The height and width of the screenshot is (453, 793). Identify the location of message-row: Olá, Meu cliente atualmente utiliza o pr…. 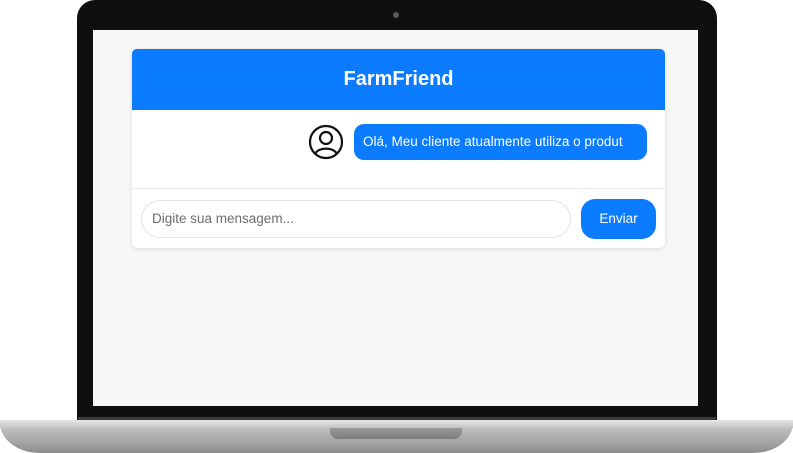
(477, 142).